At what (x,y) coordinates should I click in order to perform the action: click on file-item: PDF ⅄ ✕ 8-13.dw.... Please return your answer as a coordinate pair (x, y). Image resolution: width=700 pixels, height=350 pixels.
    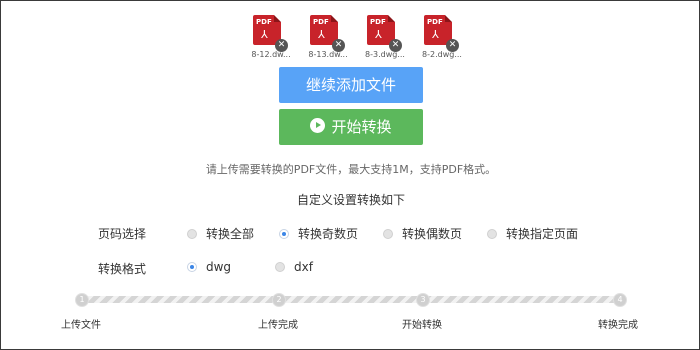
    Looking at the image, I should click on (329, 38).